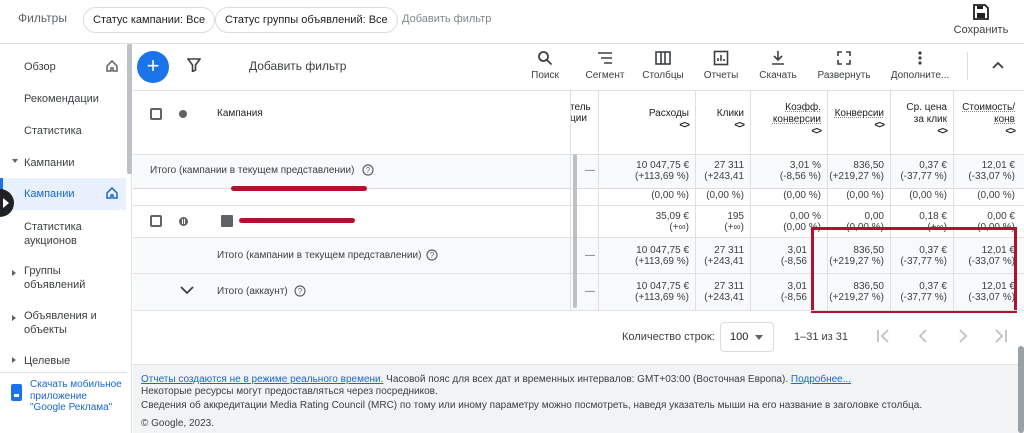 This screenshot has height=433, width=1024. I want to click on segment-tool-button: Сегмент, so click(605, 65).